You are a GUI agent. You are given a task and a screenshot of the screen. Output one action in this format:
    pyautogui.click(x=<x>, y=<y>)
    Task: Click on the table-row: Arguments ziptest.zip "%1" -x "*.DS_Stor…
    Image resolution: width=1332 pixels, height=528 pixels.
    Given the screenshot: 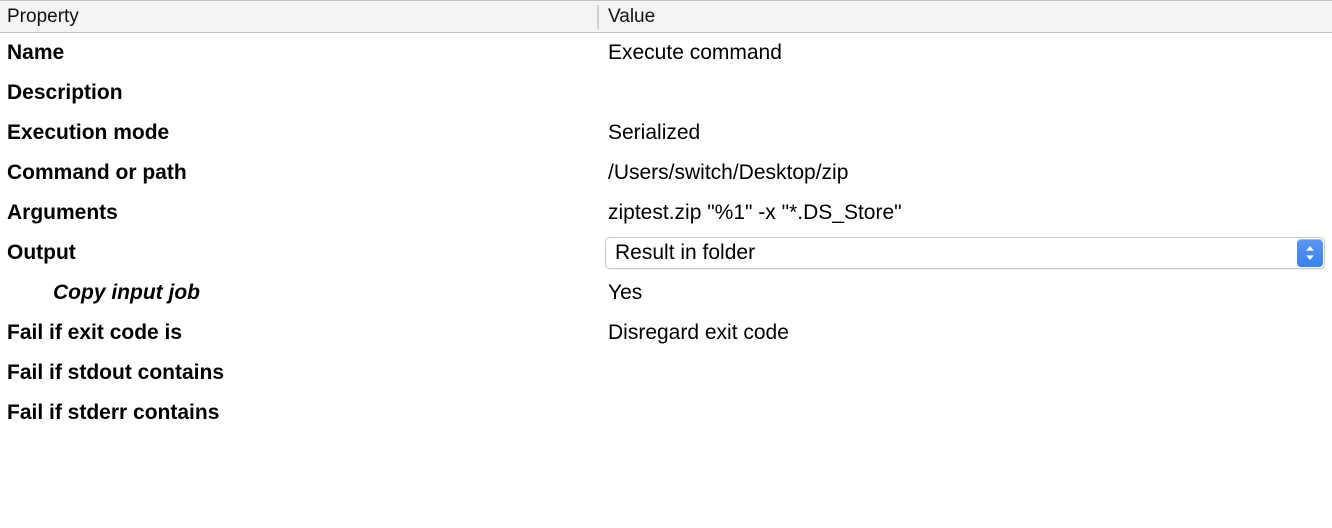 What is the action you would take?
    pyautogui.click(x=666, y=213)
    